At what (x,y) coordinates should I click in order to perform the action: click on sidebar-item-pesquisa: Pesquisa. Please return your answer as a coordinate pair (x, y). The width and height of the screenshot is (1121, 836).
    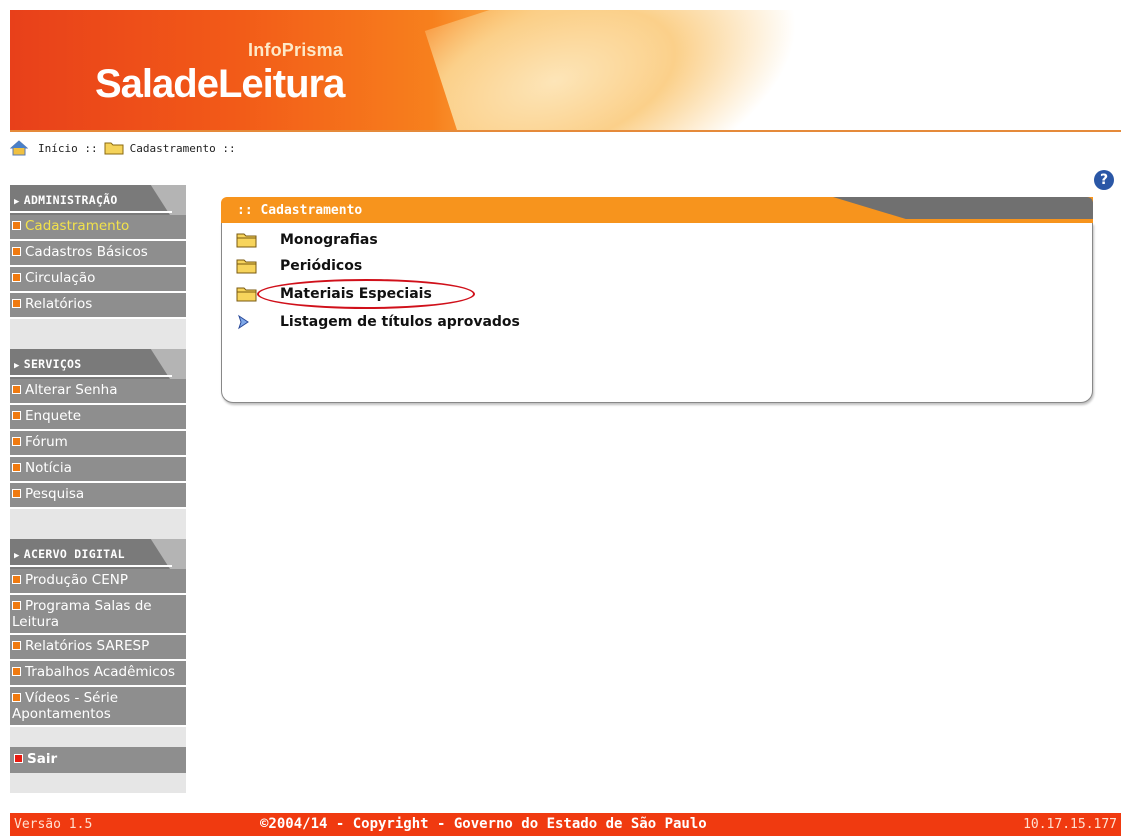
    Looking at the image, I should click on (98, 496).